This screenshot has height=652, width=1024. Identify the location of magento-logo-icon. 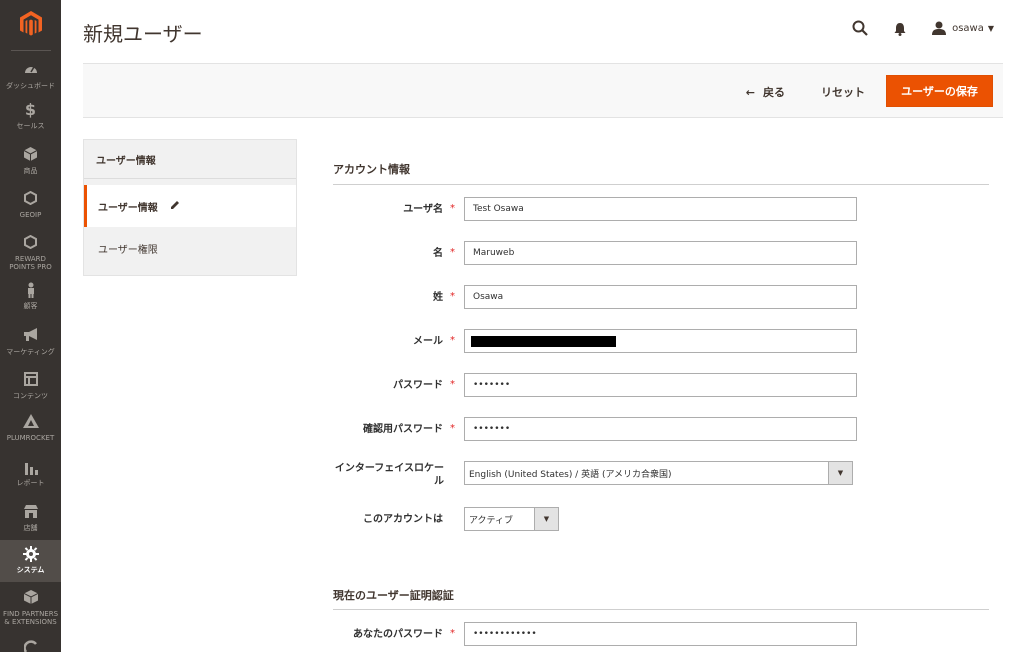
(30, 24).